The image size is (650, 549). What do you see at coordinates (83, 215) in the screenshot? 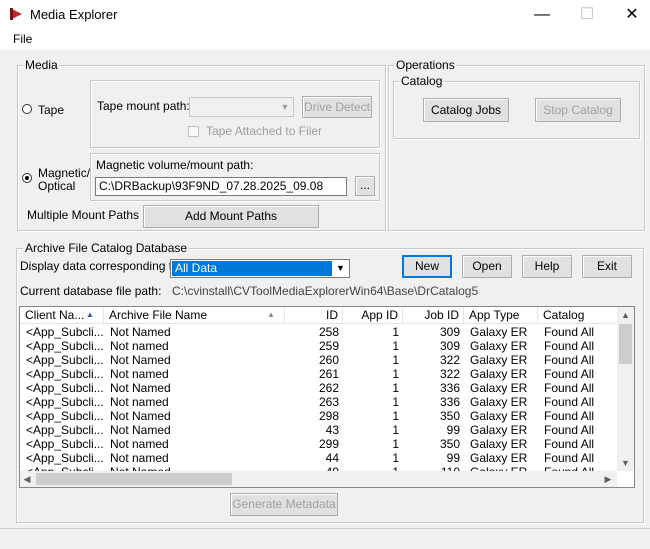
I see `multiple-mount-label: Multiple Mount Paths` at bounding box center [83, 215].